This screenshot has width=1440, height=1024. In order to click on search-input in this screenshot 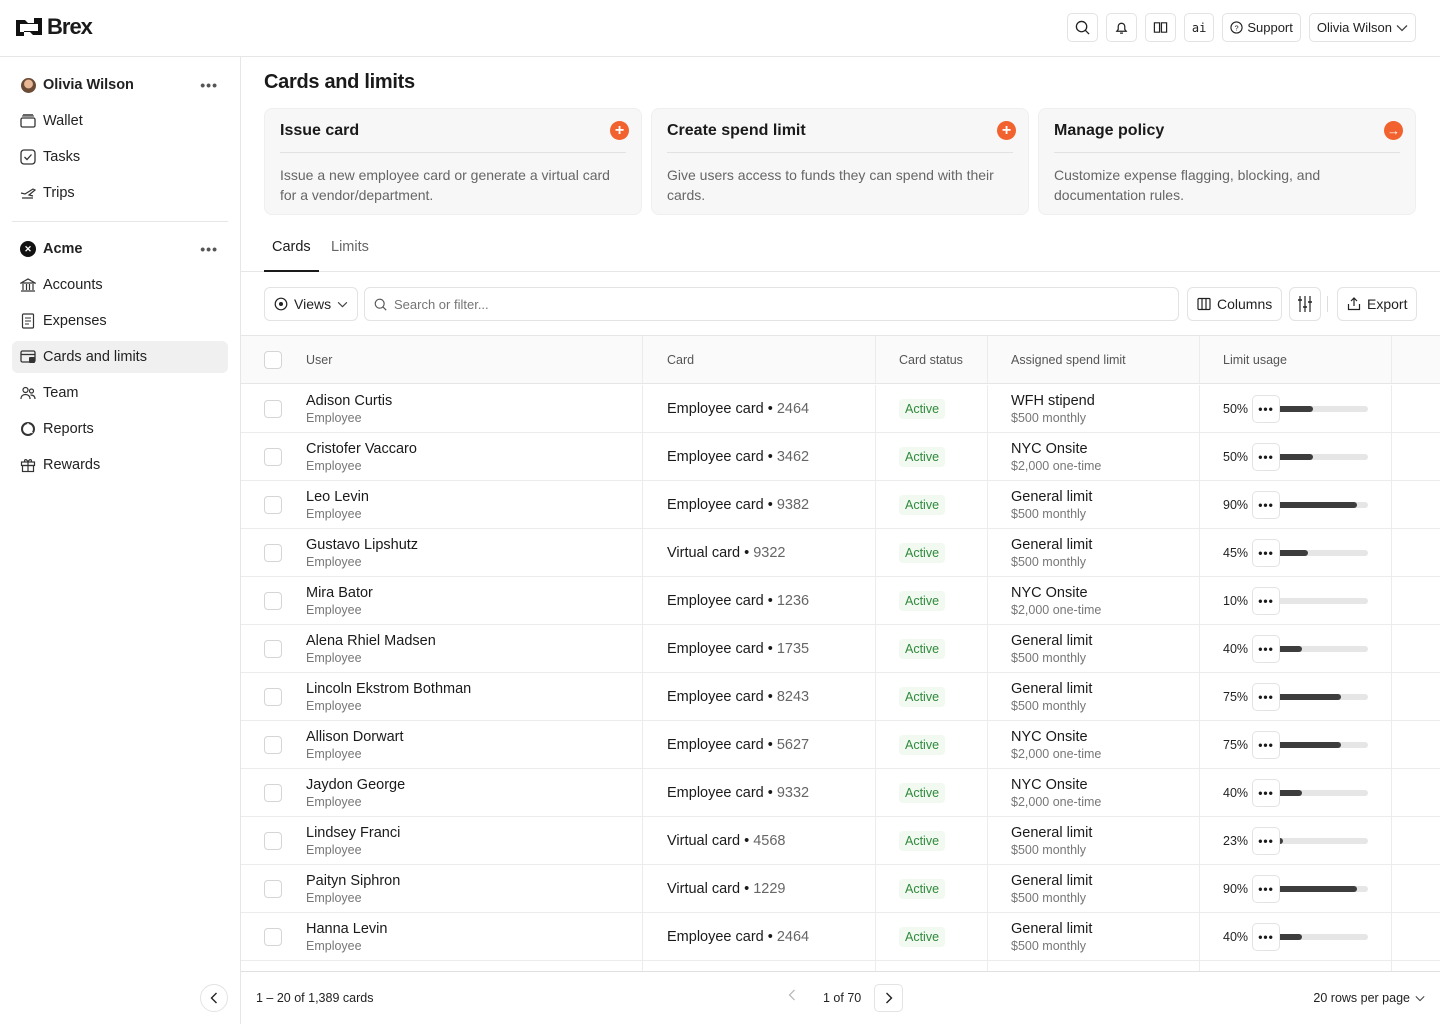, I will do `click(744, 304)`.